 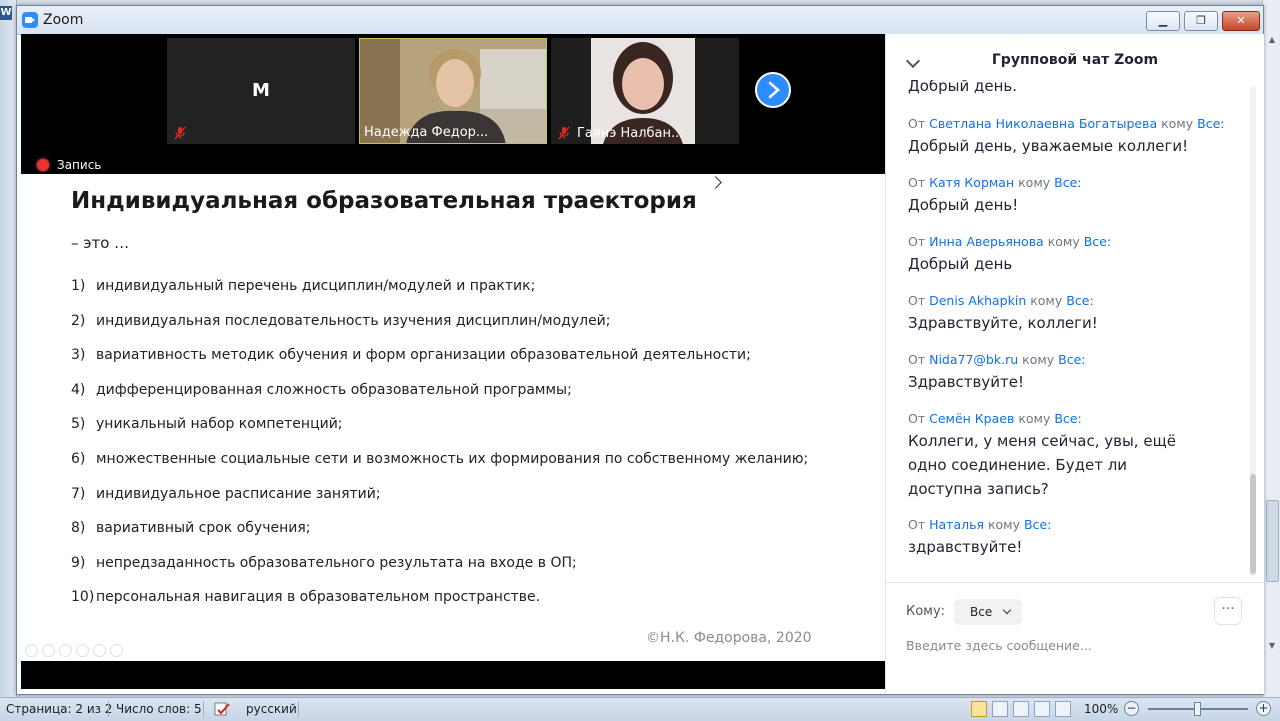 I want to click on chevron-right-icon, so click(x=774, y=90).